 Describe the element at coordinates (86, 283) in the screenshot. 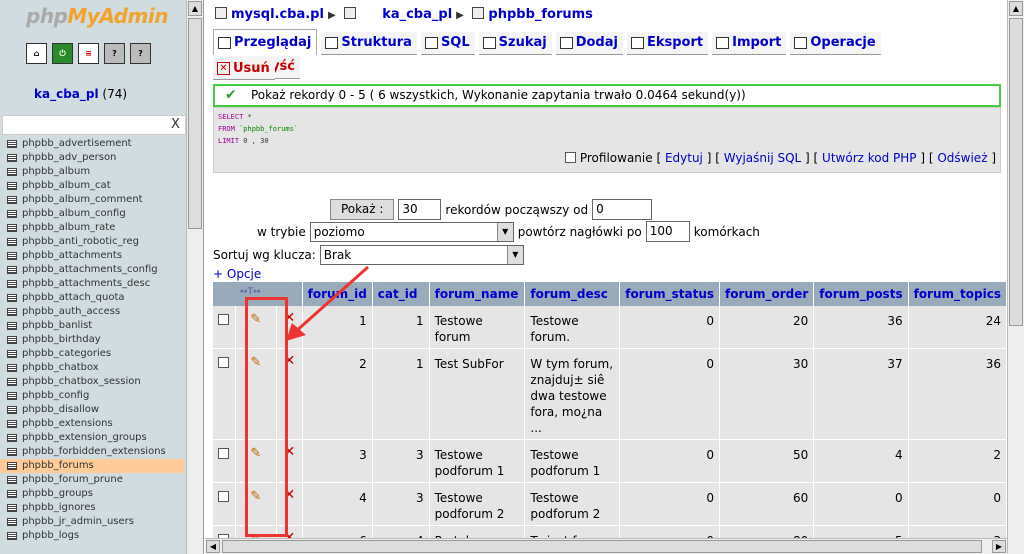

I see `sidebar-table-label: phpbb_attachments_desc` at that location.